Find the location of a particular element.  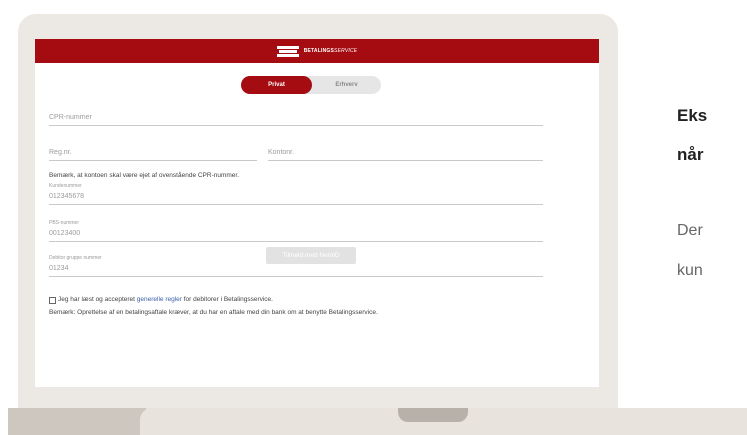

laptop-base-shadow is located at coordinates (77, 421).